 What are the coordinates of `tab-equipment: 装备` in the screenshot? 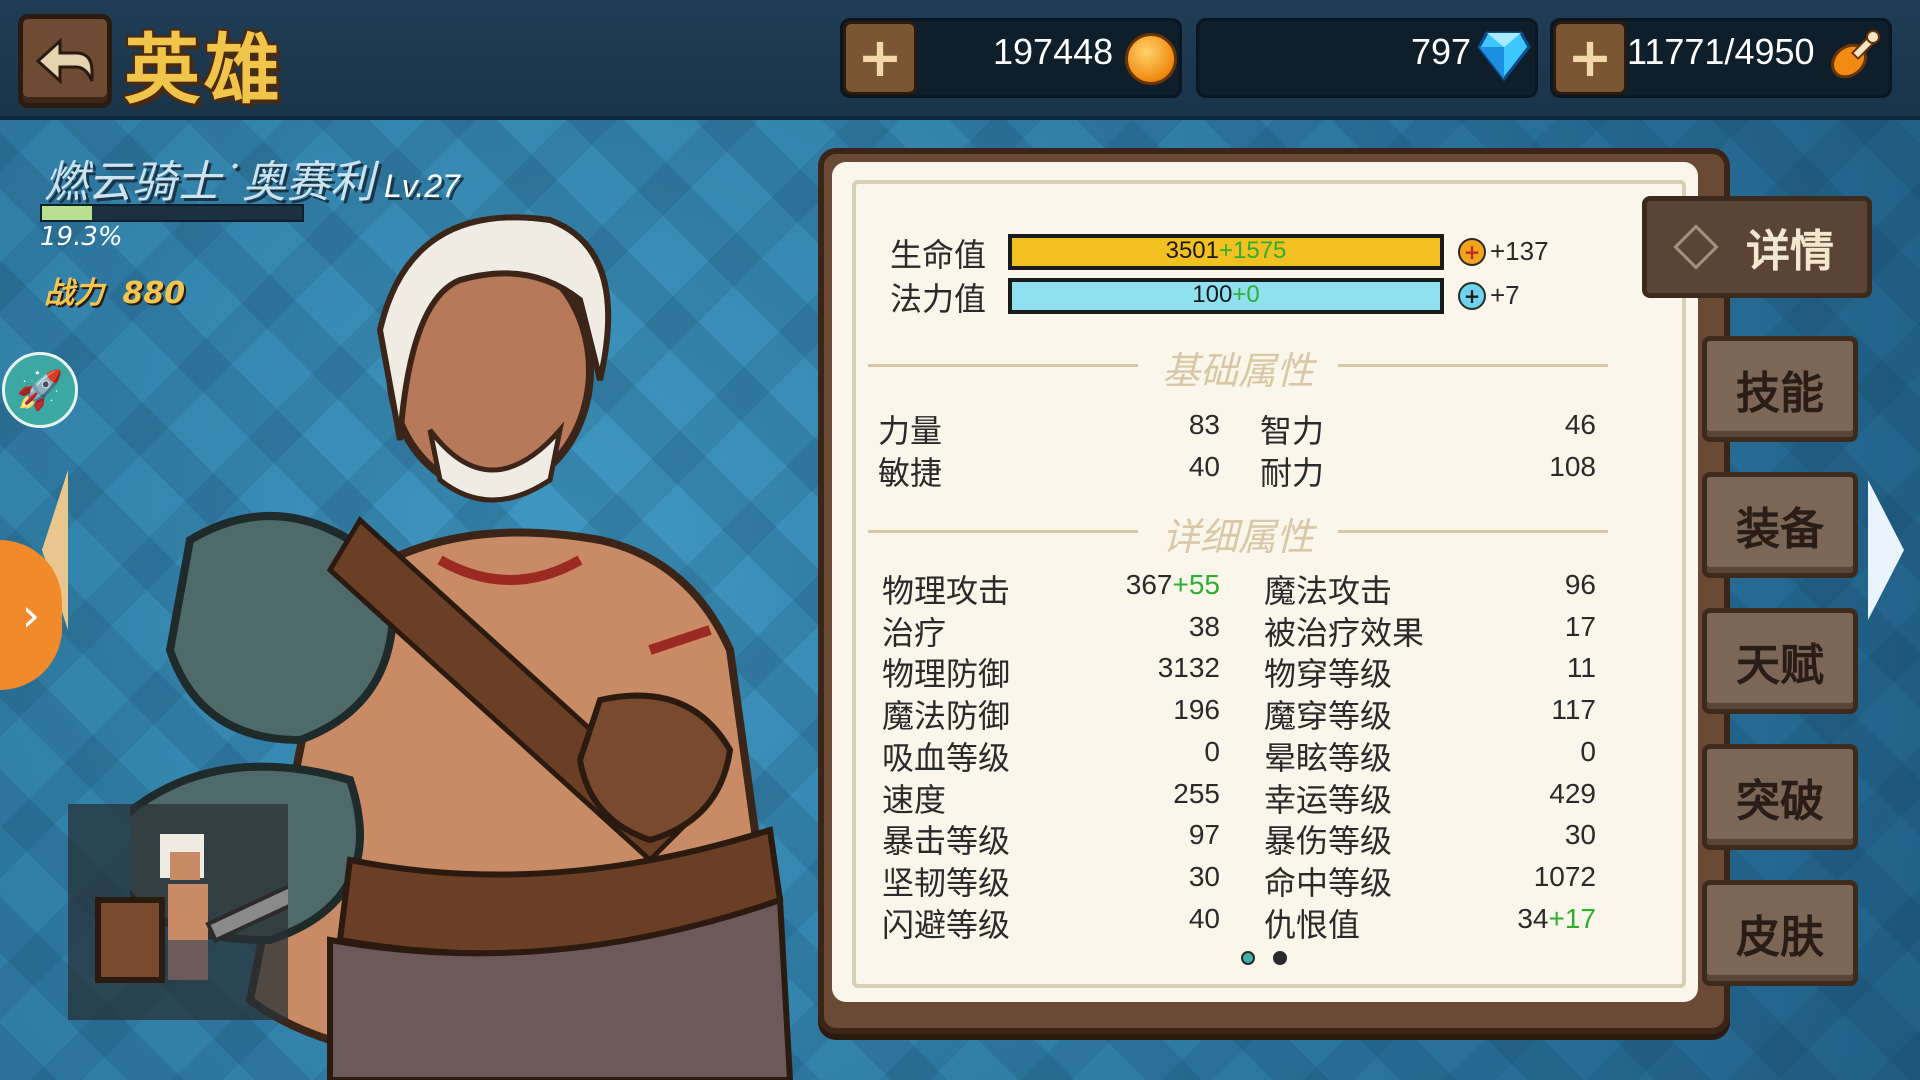 It's located at (1780, 525).